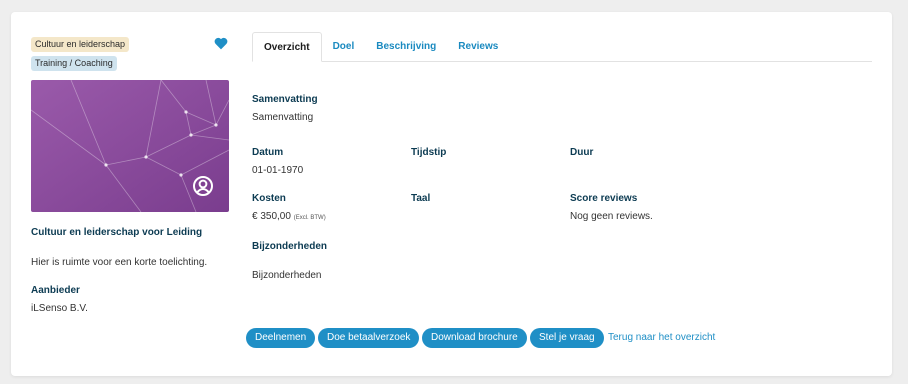 The image size is (908, 384). What do you see at coordinates (74, 63) in the screenshot?
I see `type-tag: Training / Coaching` at bounding box center [74, 63].